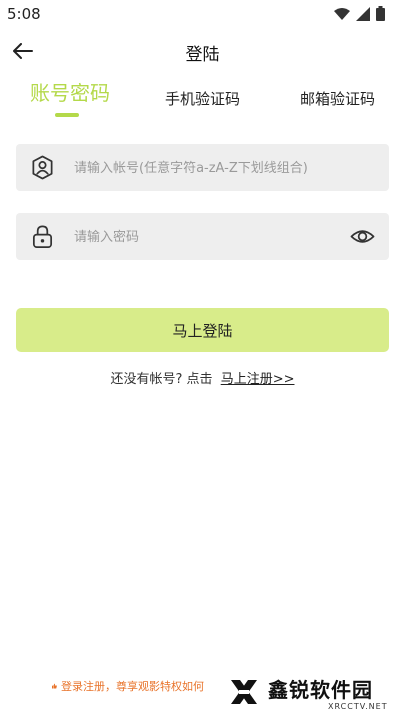 The image size is (405, 720). I want to click on signal-icon, so click(363, 13).